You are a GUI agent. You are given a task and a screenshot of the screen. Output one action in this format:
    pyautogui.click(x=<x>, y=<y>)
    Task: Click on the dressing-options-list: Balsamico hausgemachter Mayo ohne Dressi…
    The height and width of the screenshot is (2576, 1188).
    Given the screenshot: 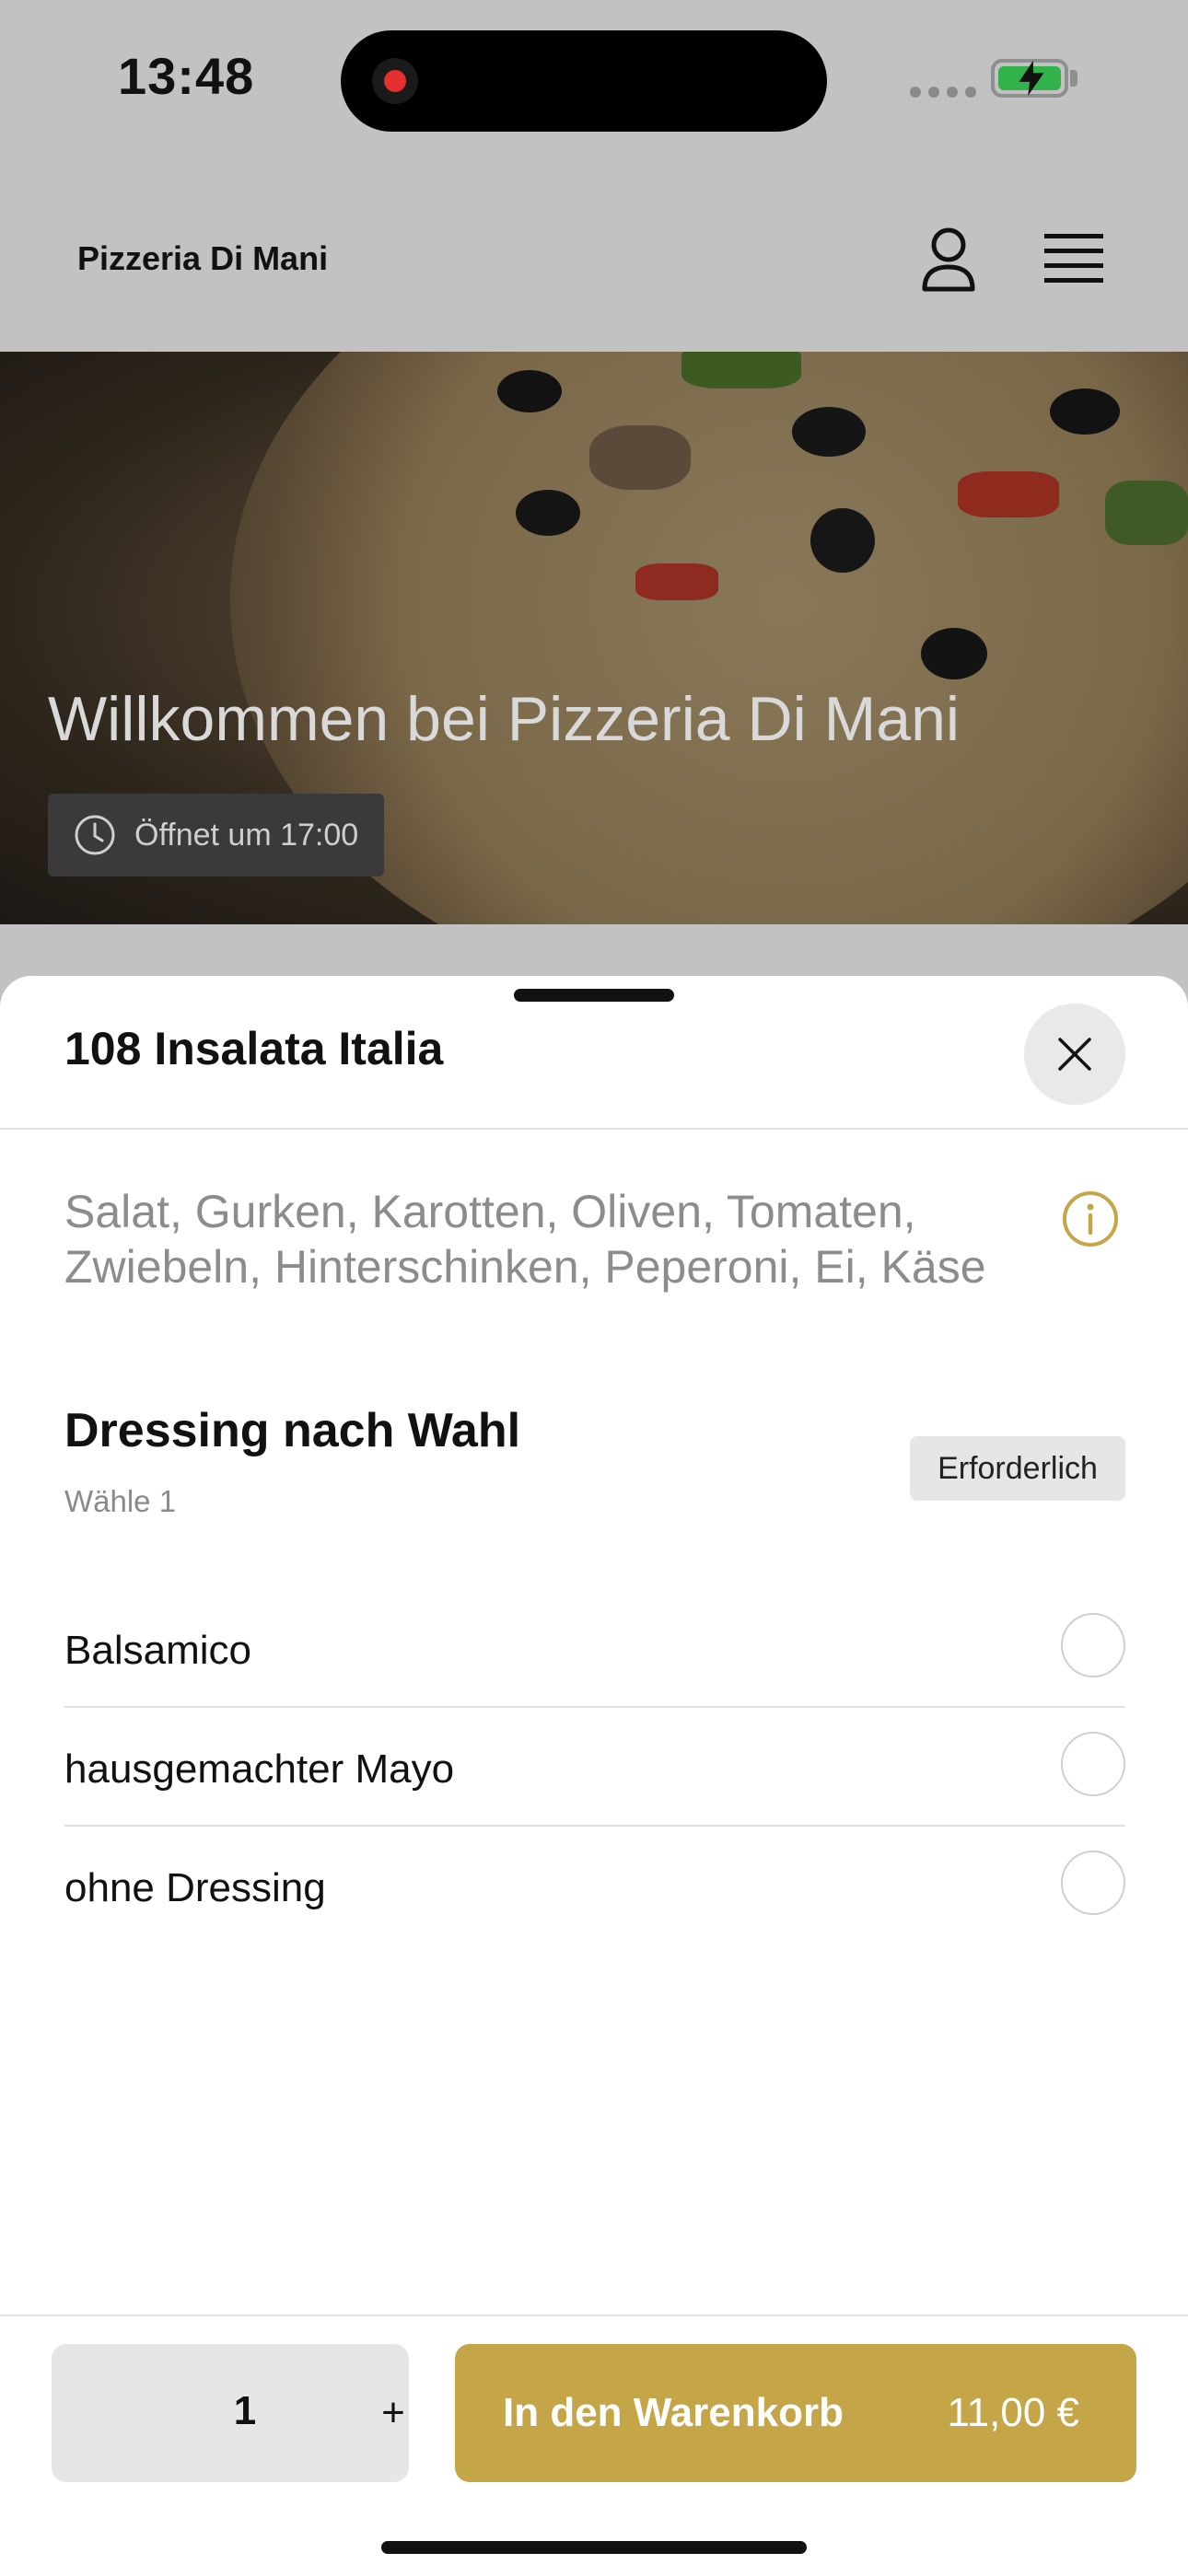 What is the action you would take?
    pyautogui.click(x=594, y=1766)
    